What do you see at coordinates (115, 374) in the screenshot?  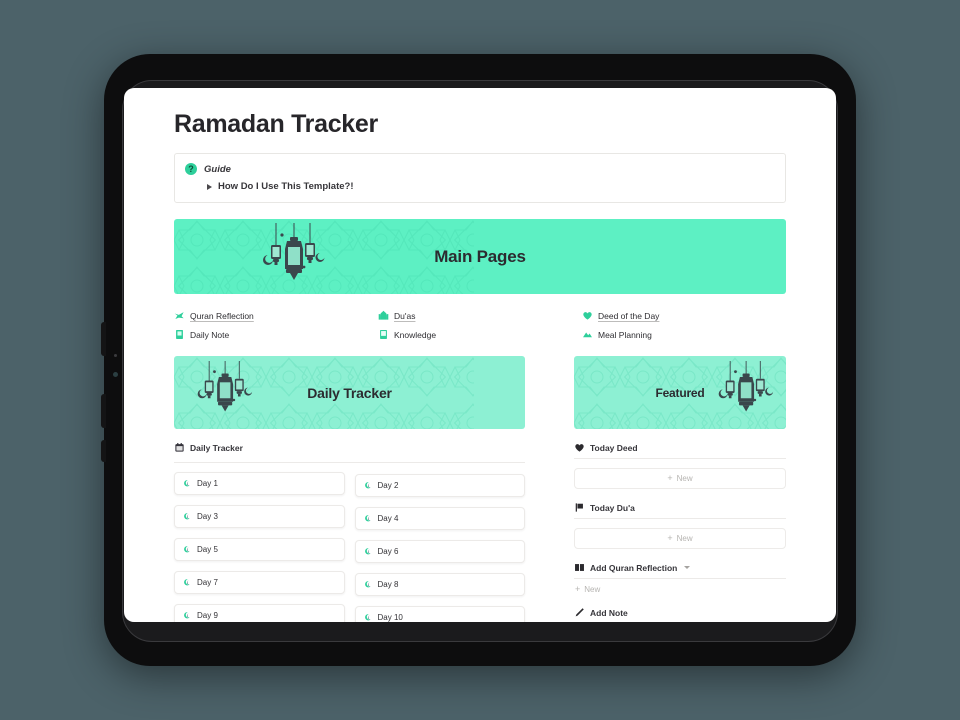 I see `front-camera` at bounding box center [115, 374].